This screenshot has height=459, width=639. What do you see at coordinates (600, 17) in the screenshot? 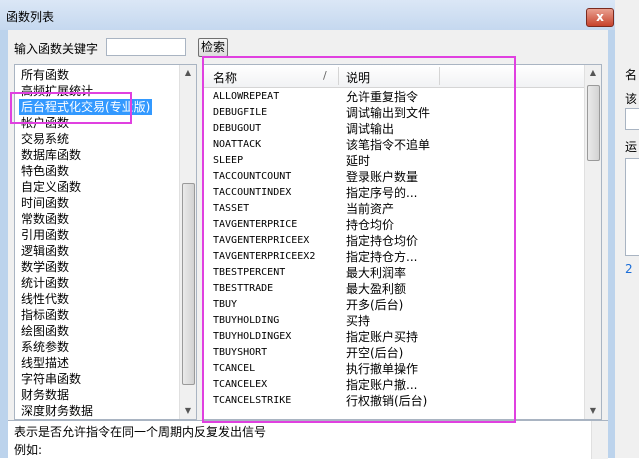
I see `close-button: x` at bounding box center [600, 17].